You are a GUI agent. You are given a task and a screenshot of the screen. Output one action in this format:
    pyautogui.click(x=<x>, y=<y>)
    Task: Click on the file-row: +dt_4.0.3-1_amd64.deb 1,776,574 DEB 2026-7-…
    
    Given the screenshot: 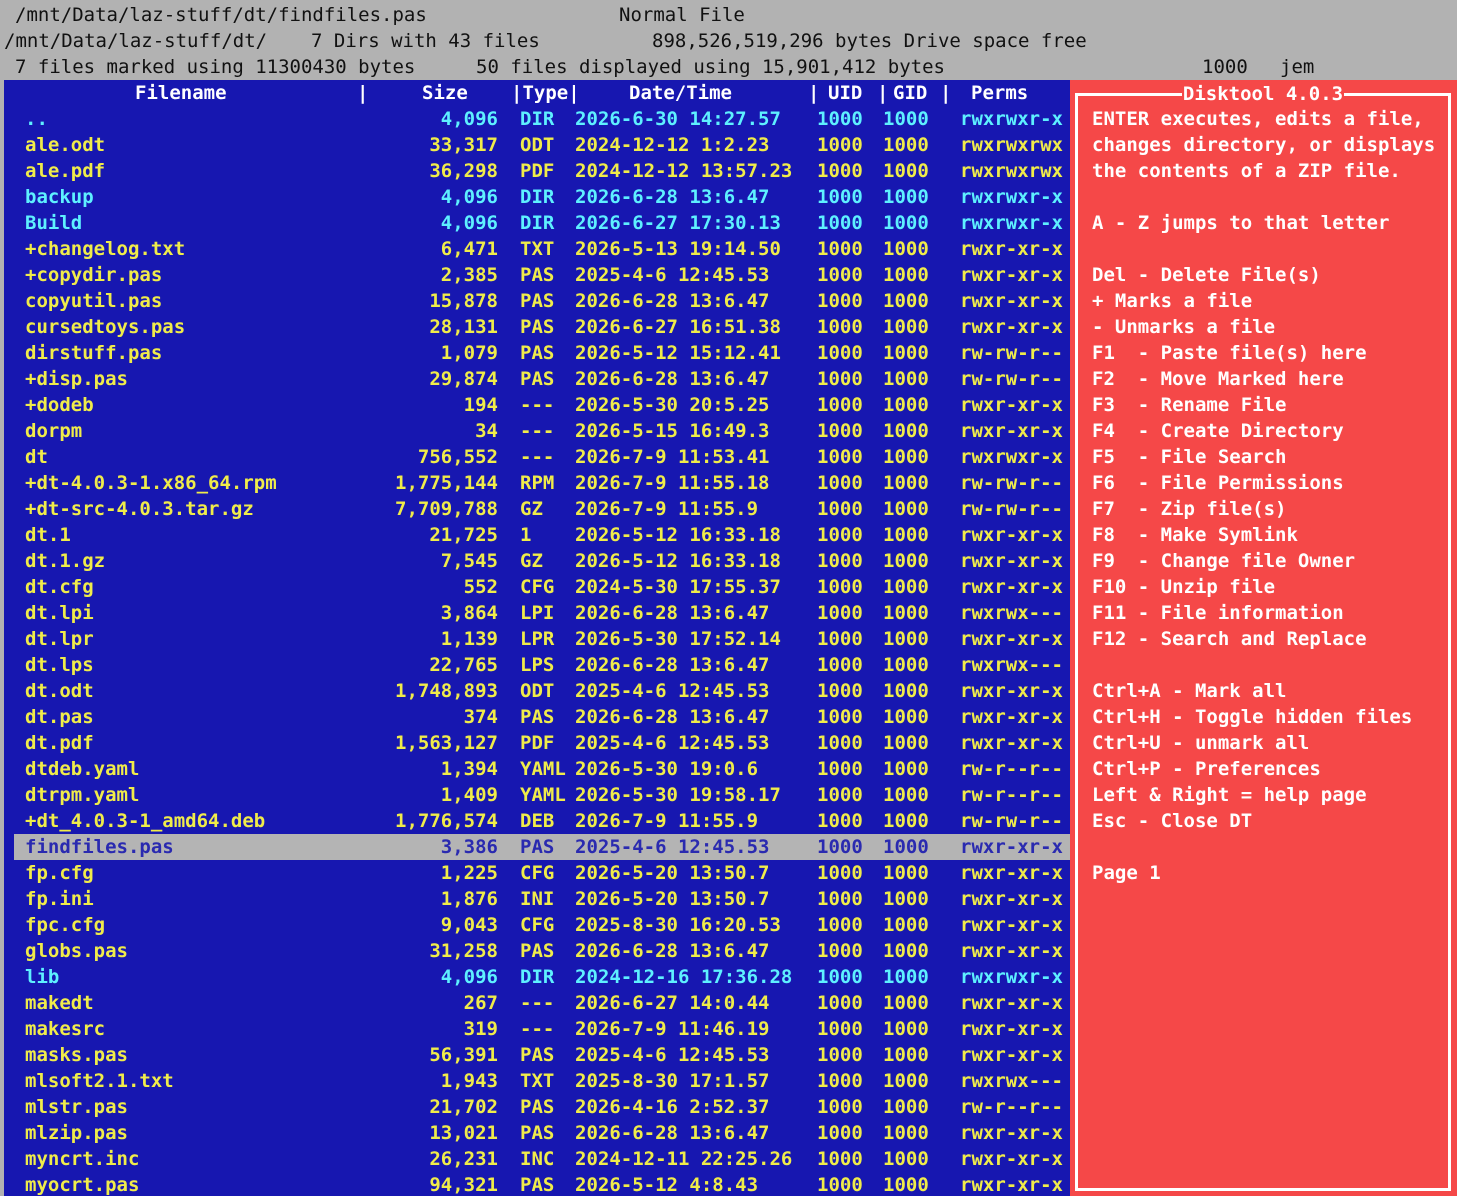 What is the action you would take?
    pyautogui.click(x=542, y=821)
    